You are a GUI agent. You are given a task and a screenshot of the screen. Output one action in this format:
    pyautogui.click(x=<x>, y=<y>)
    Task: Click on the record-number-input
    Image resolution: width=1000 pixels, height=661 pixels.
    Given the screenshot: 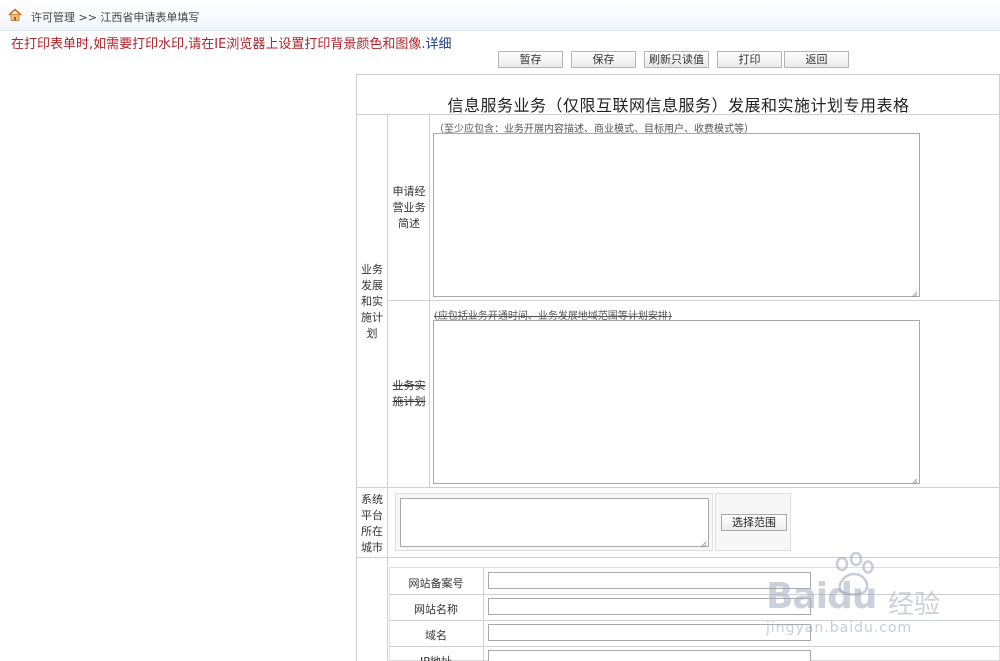 What is the action you would take?
    pyautogui.click(x=649, y=580)
    